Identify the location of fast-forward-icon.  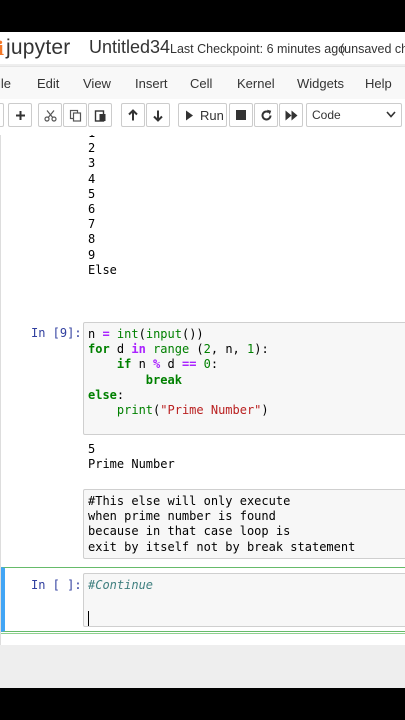
(291, 115).